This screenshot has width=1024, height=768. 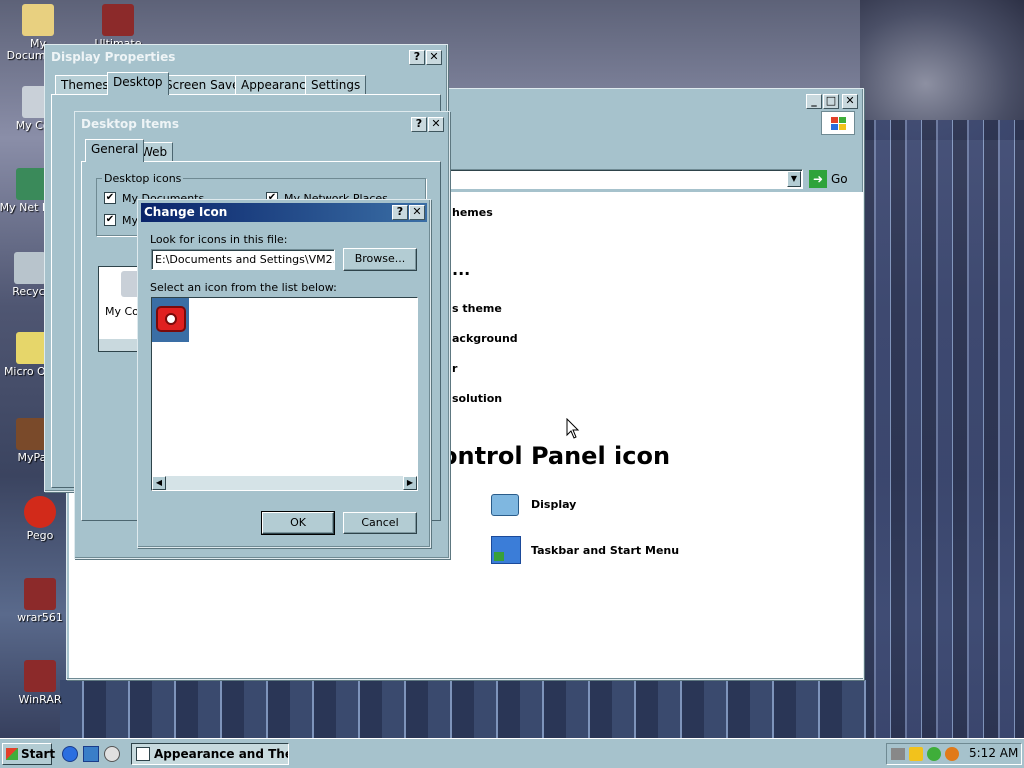 I want to click on icon-list: ◀ ▶, so click(x=284, y=394).